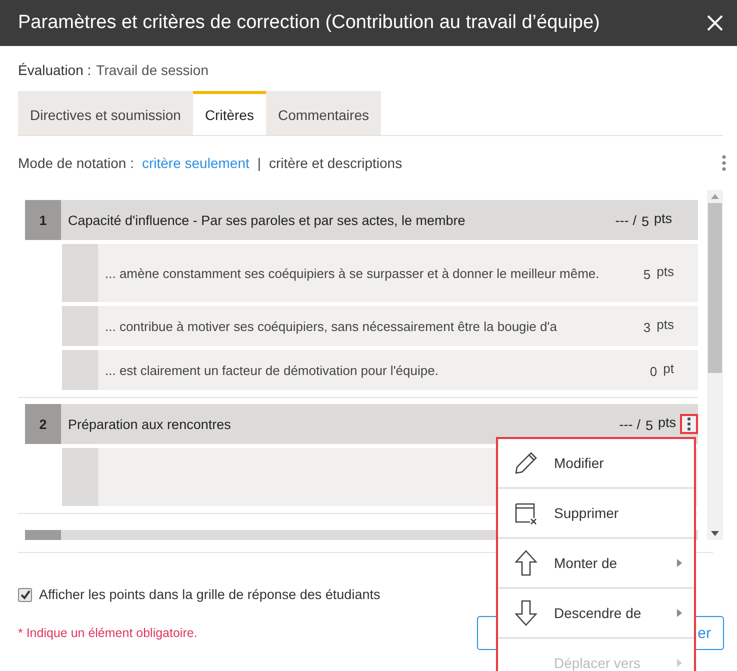 The width and height of the screenshot is (737, 671). Describe the element at coordinates (596, 464) in the screenshot. I see `menu-item: Modifier` at that location.